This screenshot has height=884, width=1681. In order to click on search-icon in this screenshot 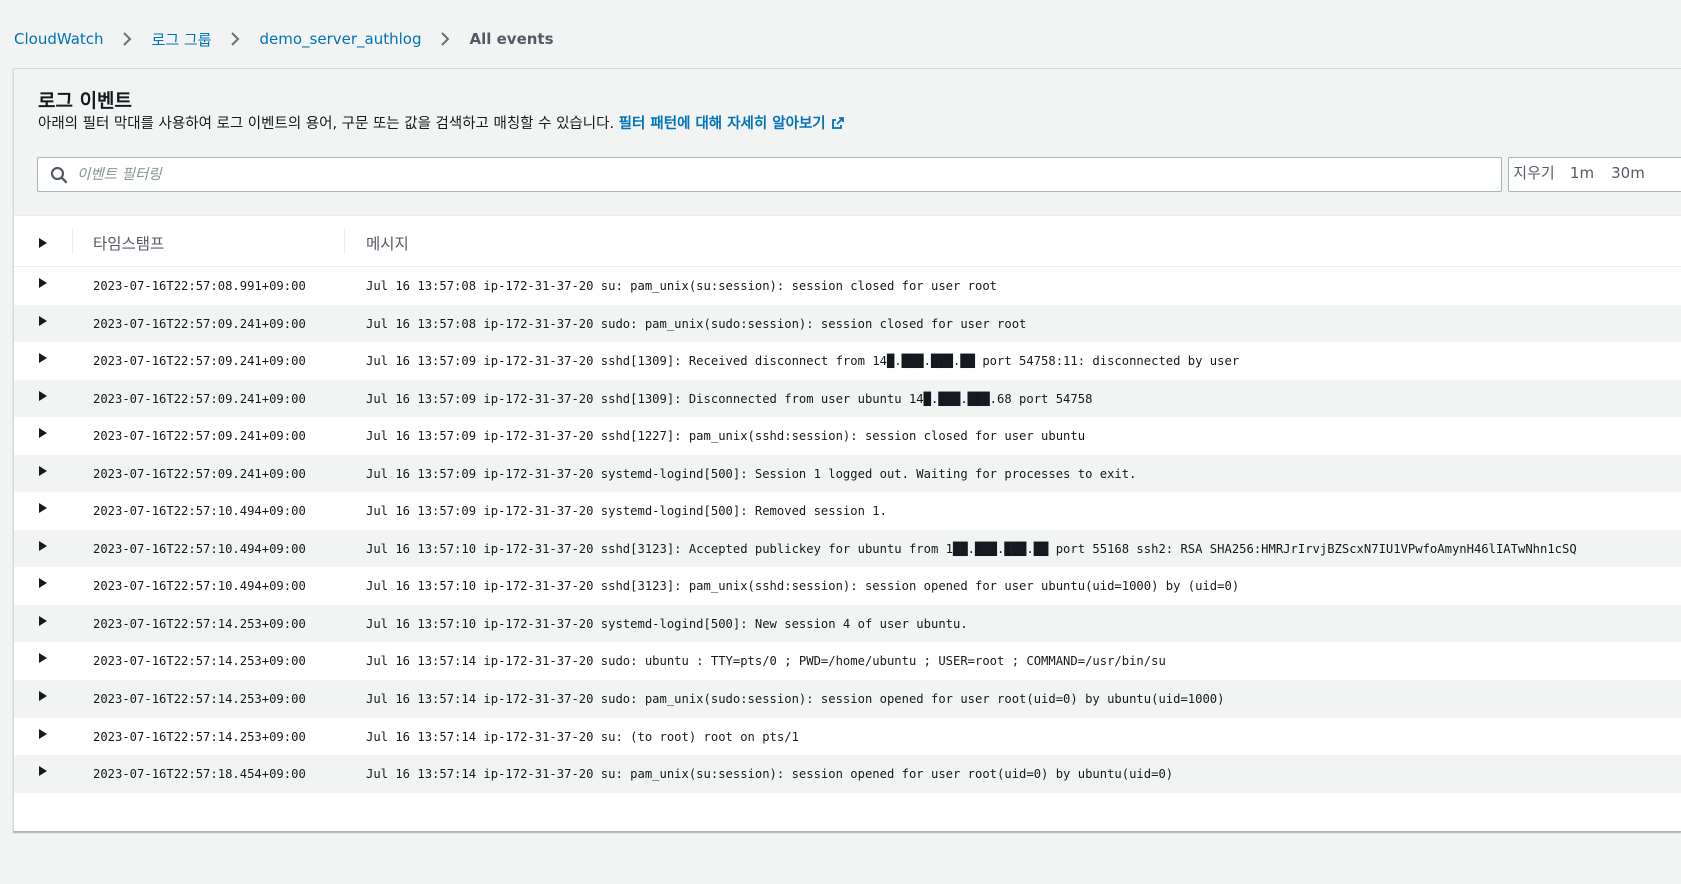, I will do `click(59, 175)`.